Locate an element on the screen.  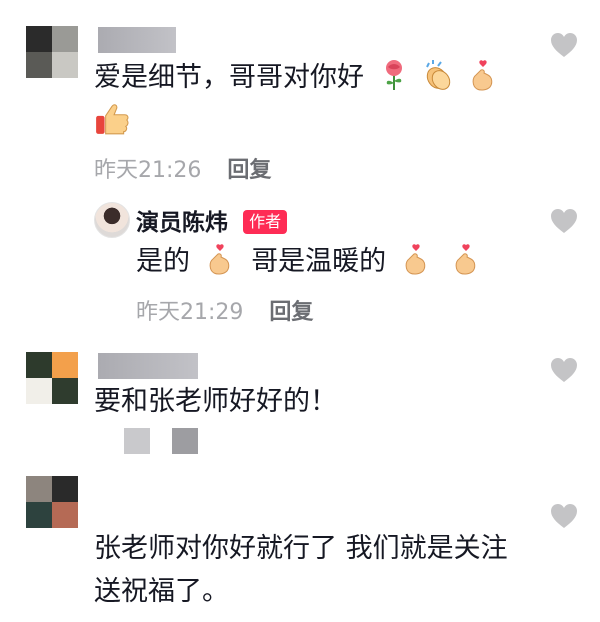
comment-meta: 昨天21:26 回复 is located at coordinates (182, 168).